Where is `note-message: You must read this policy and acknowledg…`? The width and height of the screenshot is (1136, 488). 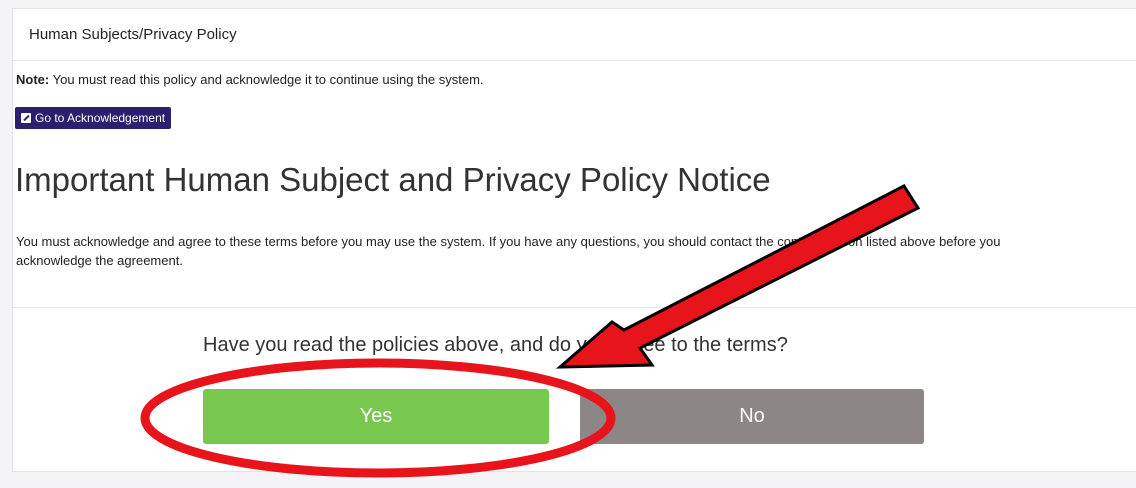 note-message: You must read this policy and acknowledg… is located at coordinates (268, 79).